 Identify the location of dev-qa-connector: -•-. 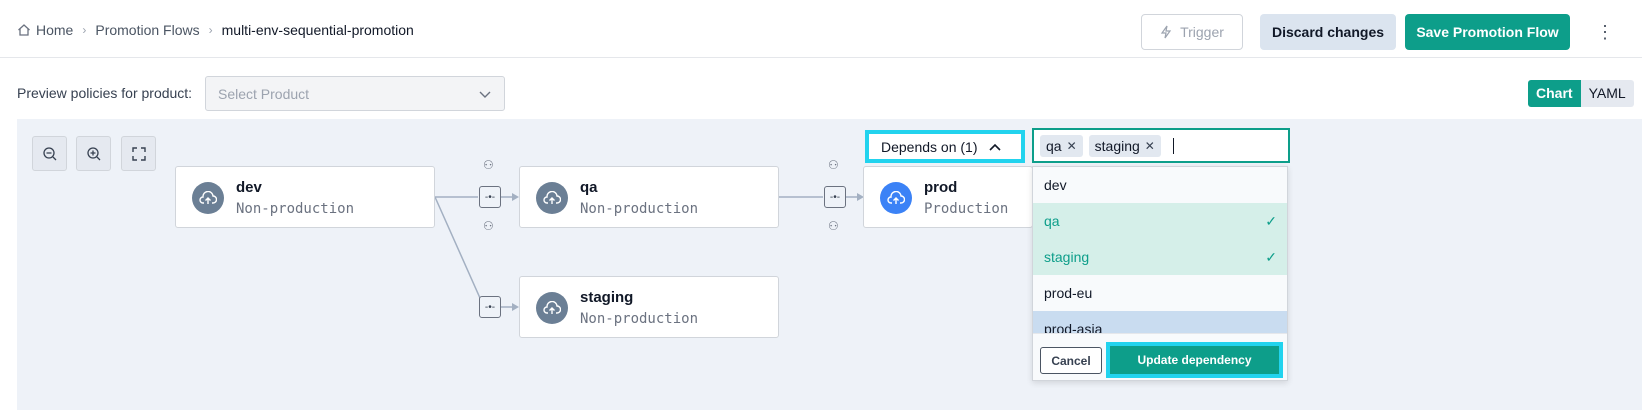
(490, 197).